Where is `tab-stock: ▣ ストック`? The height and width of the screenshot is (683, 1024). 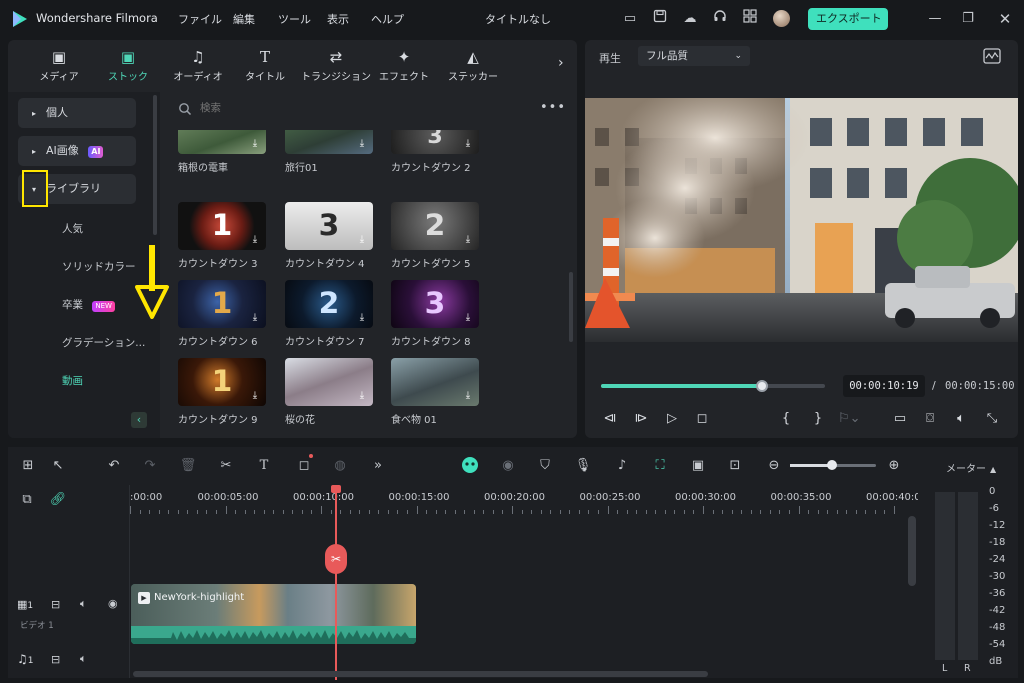
tab-stock: ▣ ストック is located at coordinates (128, 68).